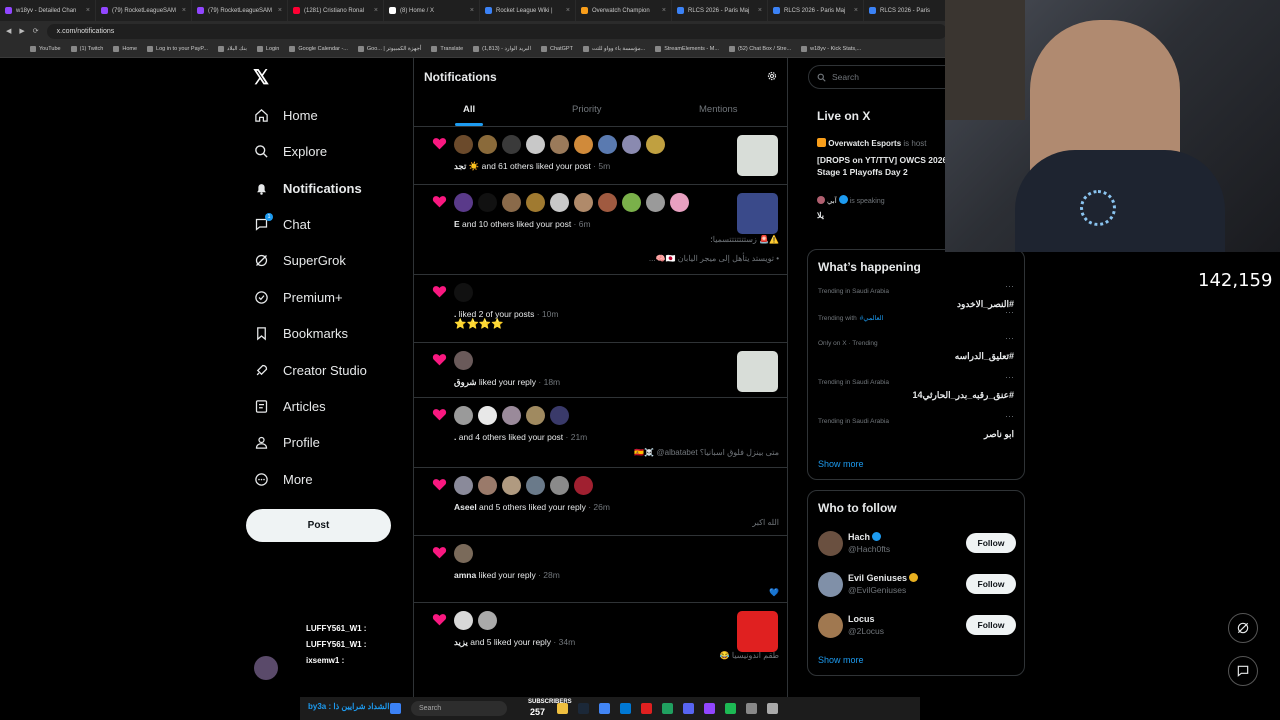  I want to click on bookmark-item: بنك البلاد, so click(232, 49).